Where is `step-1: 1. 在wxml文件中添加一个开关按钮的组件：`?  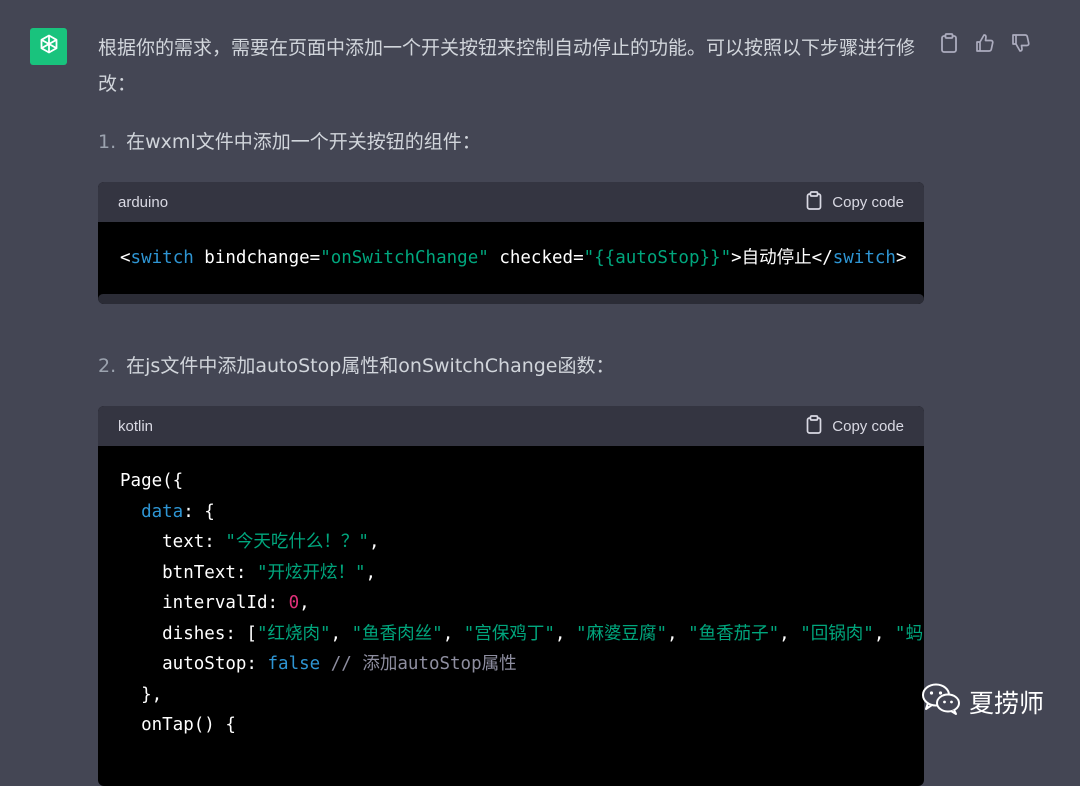 step-1: 1. 在wxml文件中添加一个开关按钮的组件： is located at coordinates (511, 142).